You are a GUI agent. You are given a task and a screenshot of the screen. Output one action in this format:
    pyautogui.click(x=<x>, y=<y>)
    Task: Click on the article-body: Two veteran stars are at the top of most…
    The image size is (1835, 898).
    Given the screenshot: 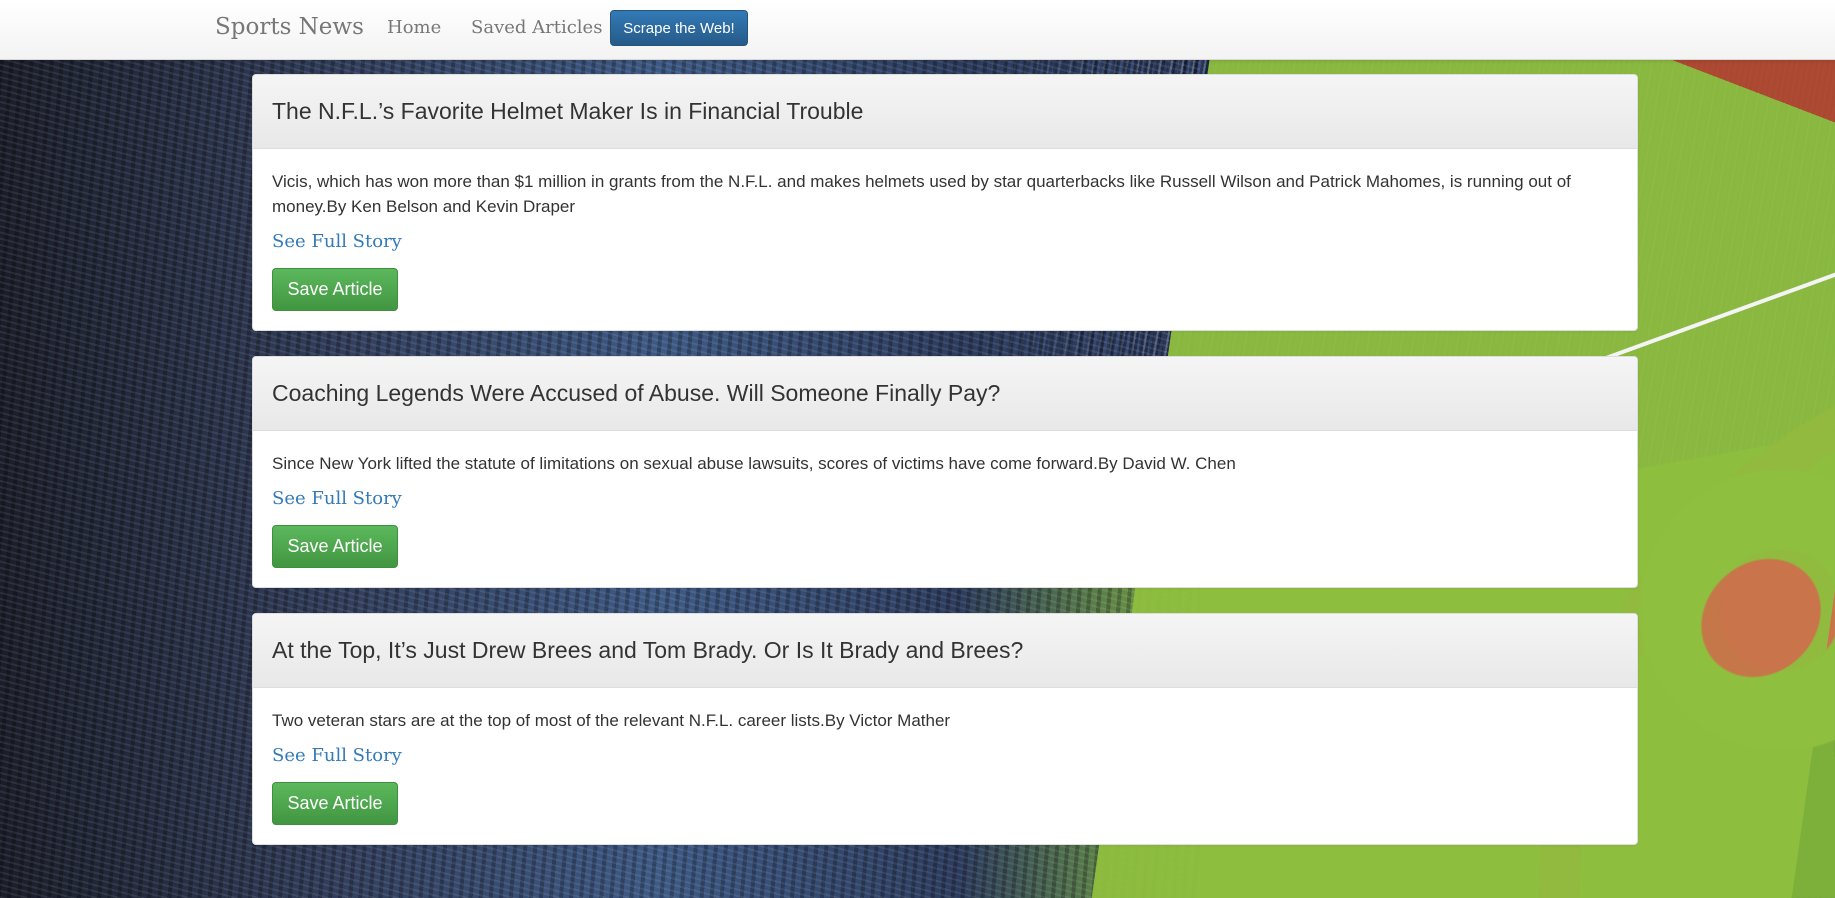 What is the action you would take?
    pyautogui.click(x=945, y=766)
    